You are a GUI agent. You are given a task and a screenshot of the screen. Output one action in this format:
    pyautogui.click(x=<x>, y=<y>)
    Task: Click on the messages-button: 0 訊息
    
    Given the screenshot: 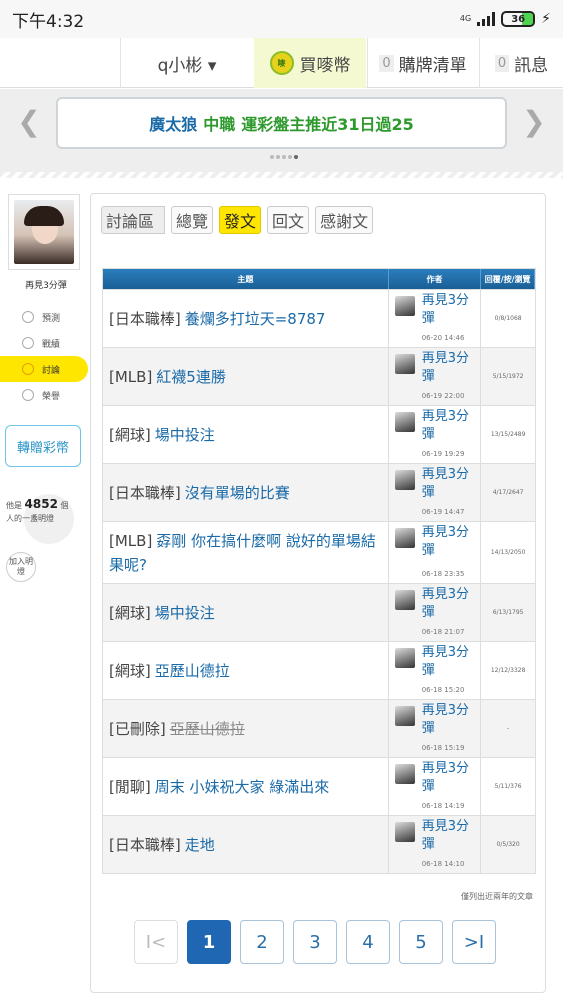 What is the action you would take?
    pyautogui.click(x=521, y=63)
    